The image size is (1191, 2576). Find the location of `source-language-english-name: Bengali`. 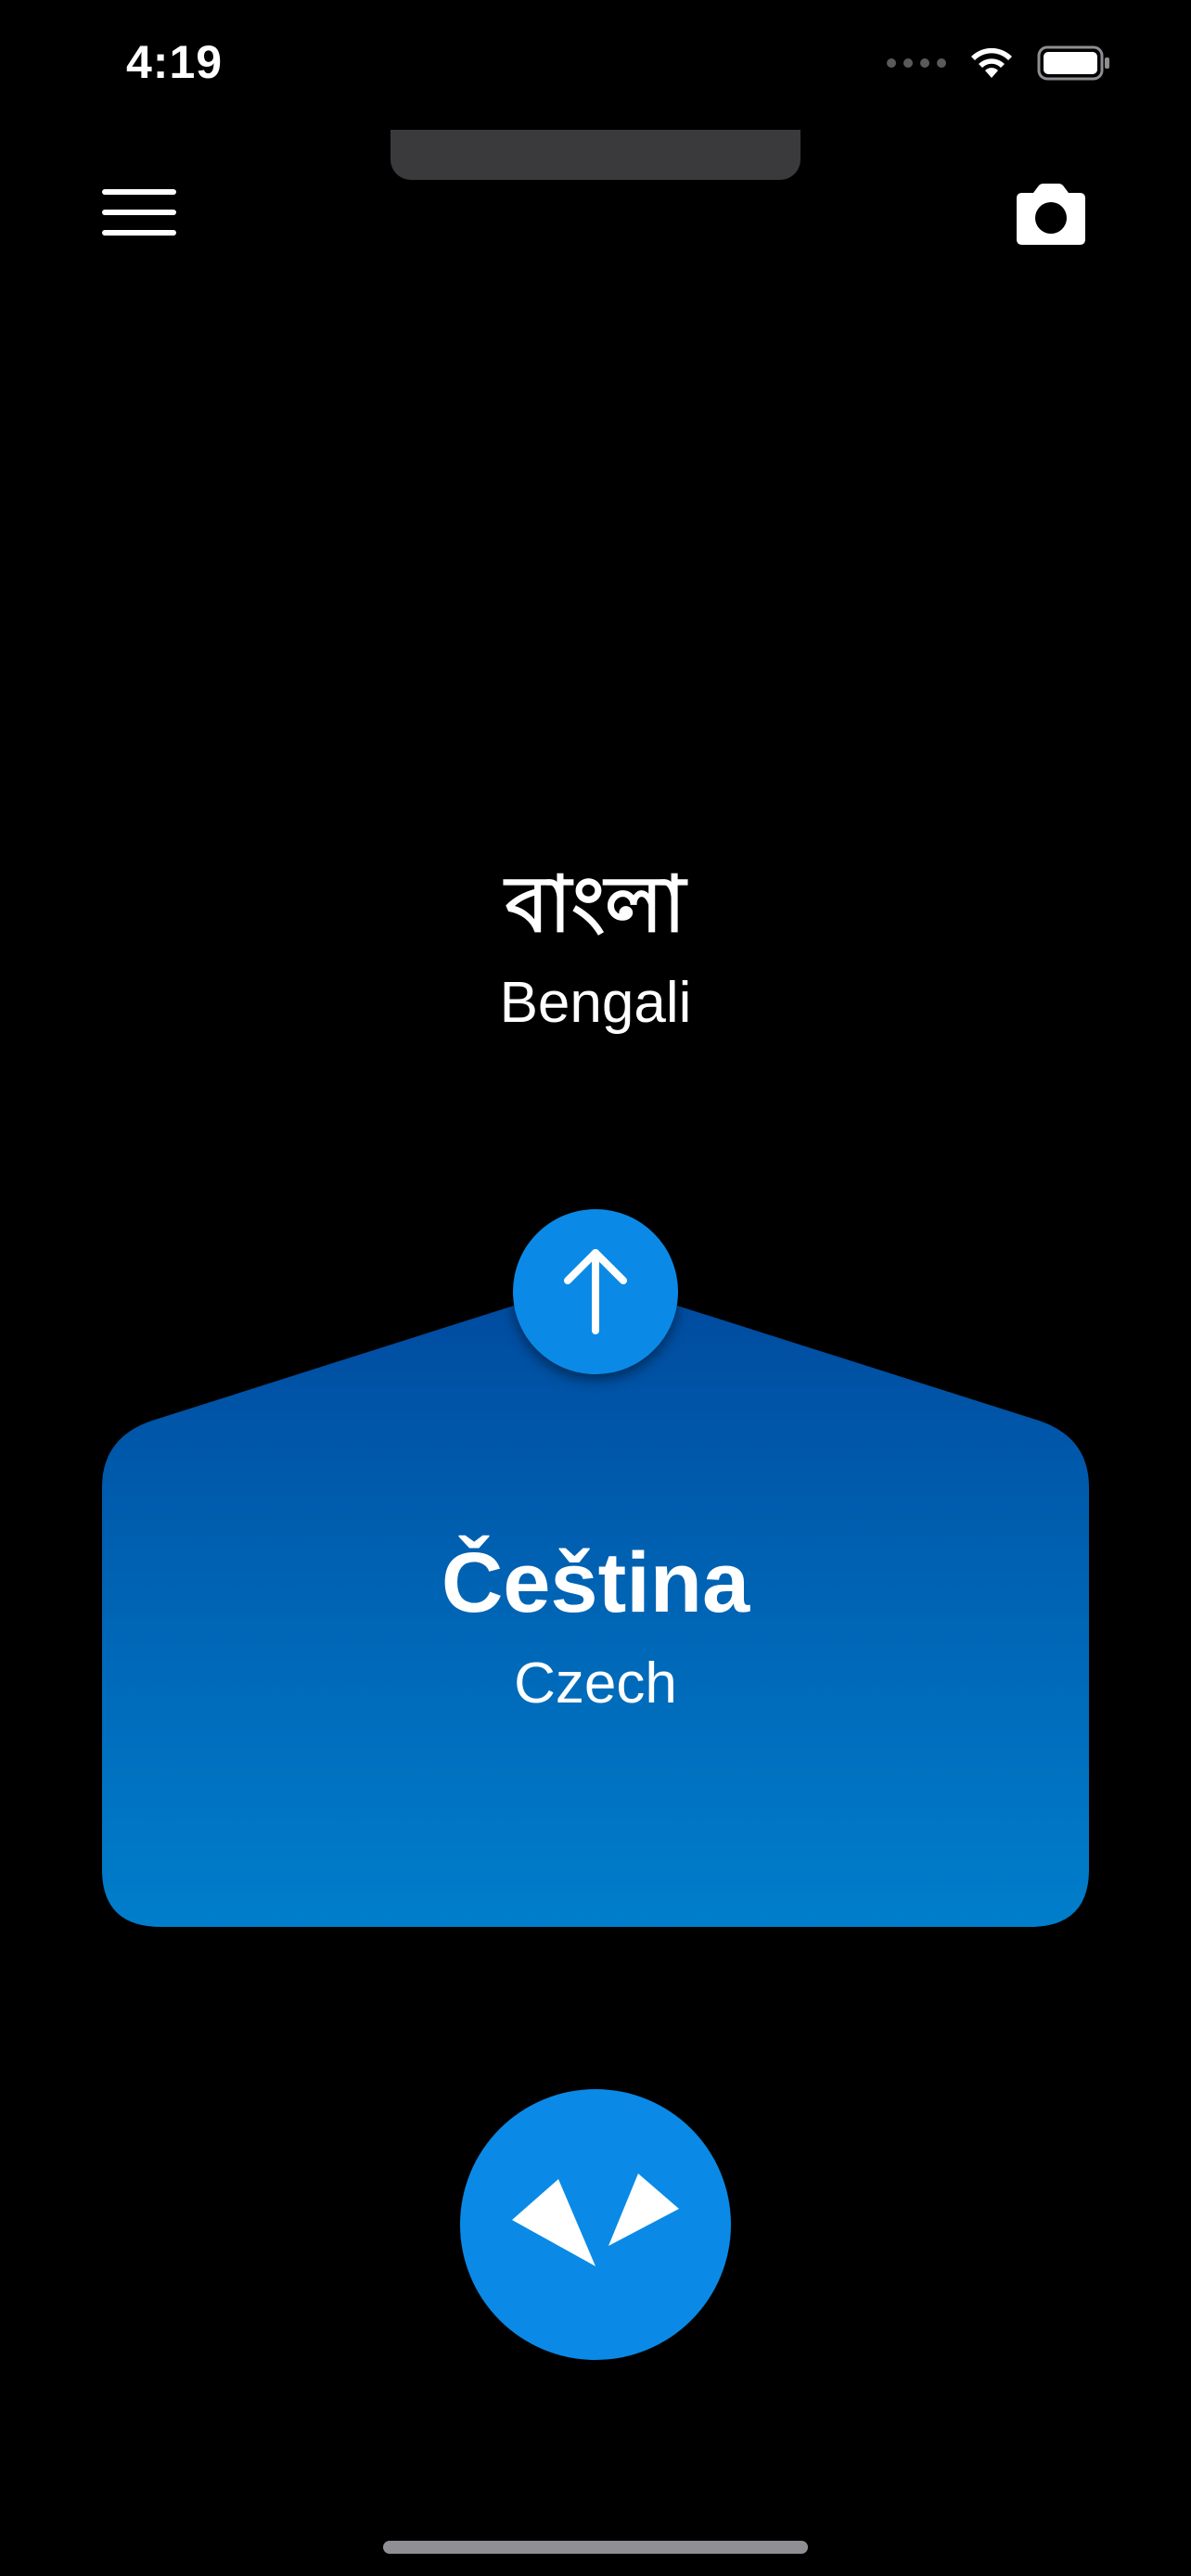

source-language-english-name: Bengali is located at coordinates (595, 1003).